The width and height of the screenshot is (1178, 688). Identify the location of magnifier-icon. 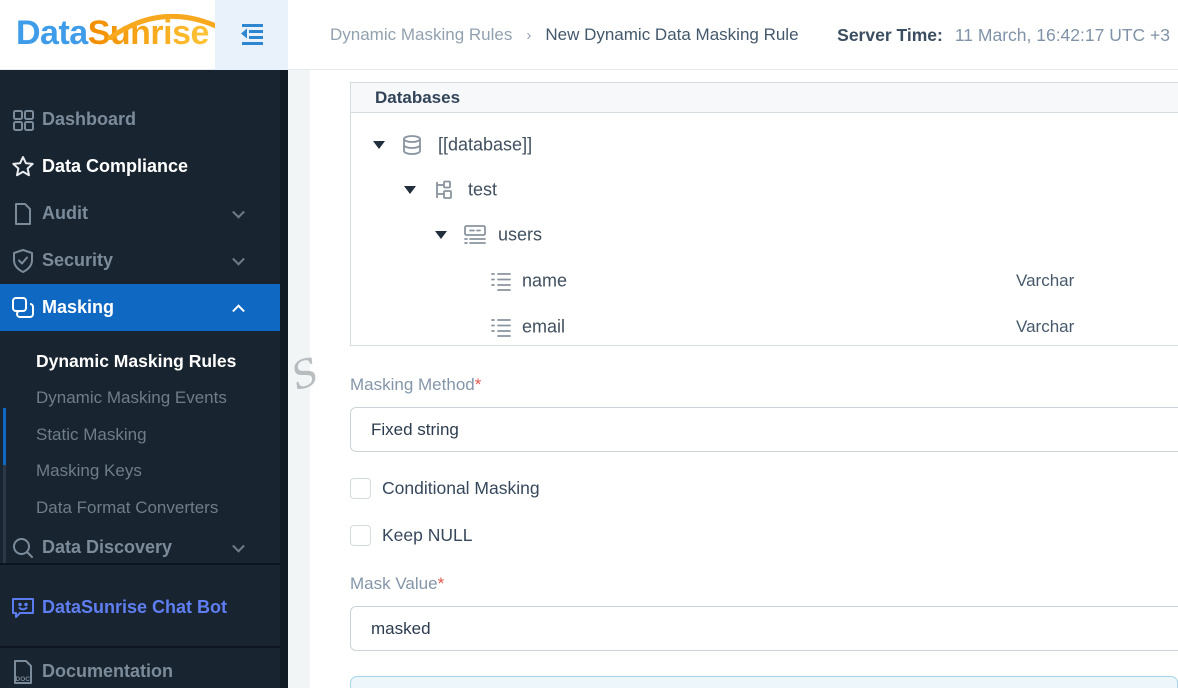
(23, 548).